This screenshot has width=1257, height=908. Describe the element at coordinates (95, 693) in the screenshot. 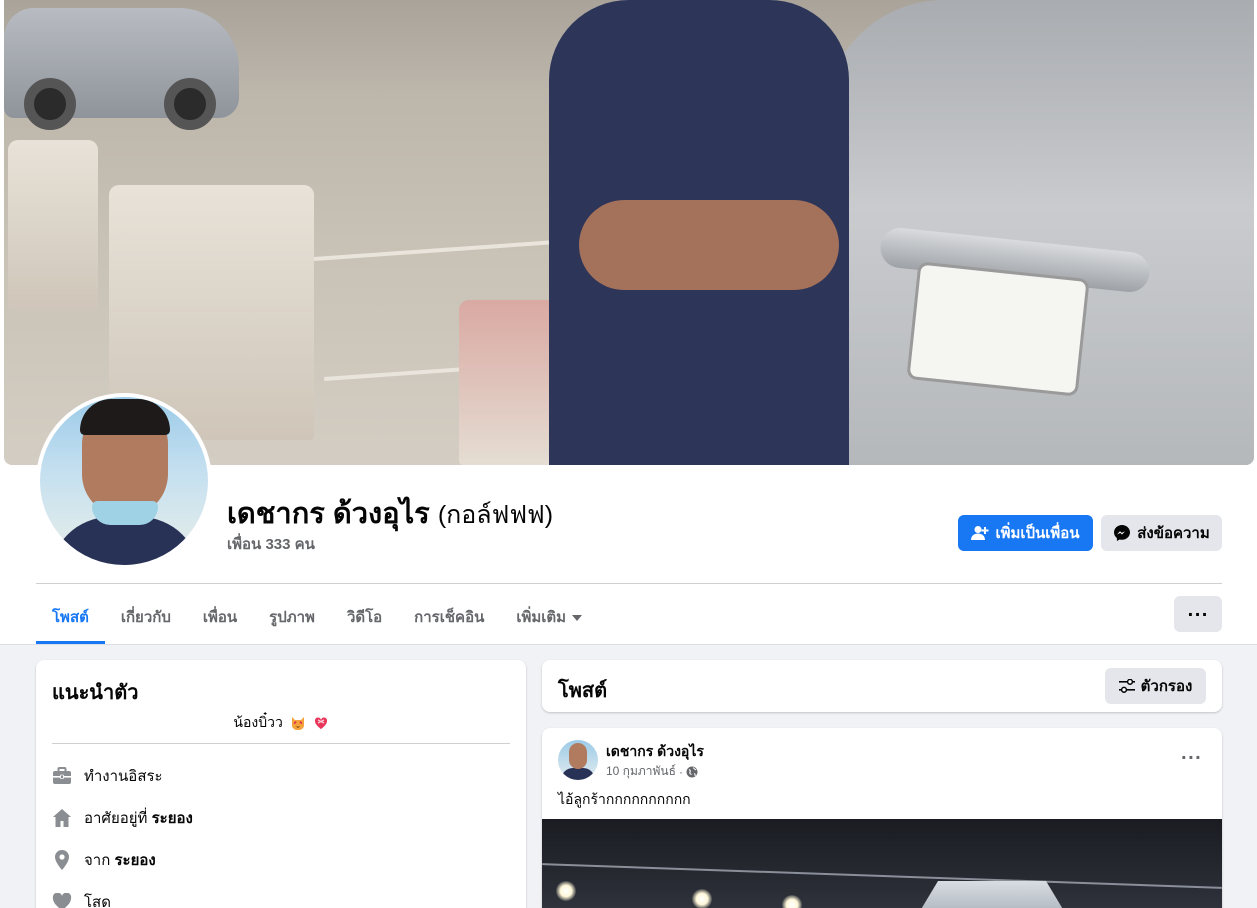

I see `intro-title: แนะนำตัว` at that location.